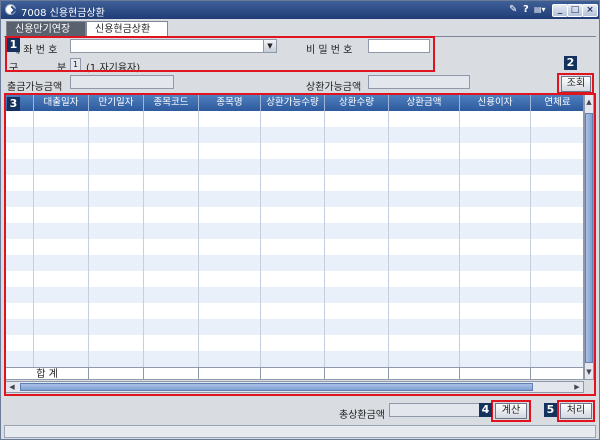 The image size is (600, 440). Describe the element at coordinates (10, 9) in the screenshot. I see `app-logo-icon` at that location.